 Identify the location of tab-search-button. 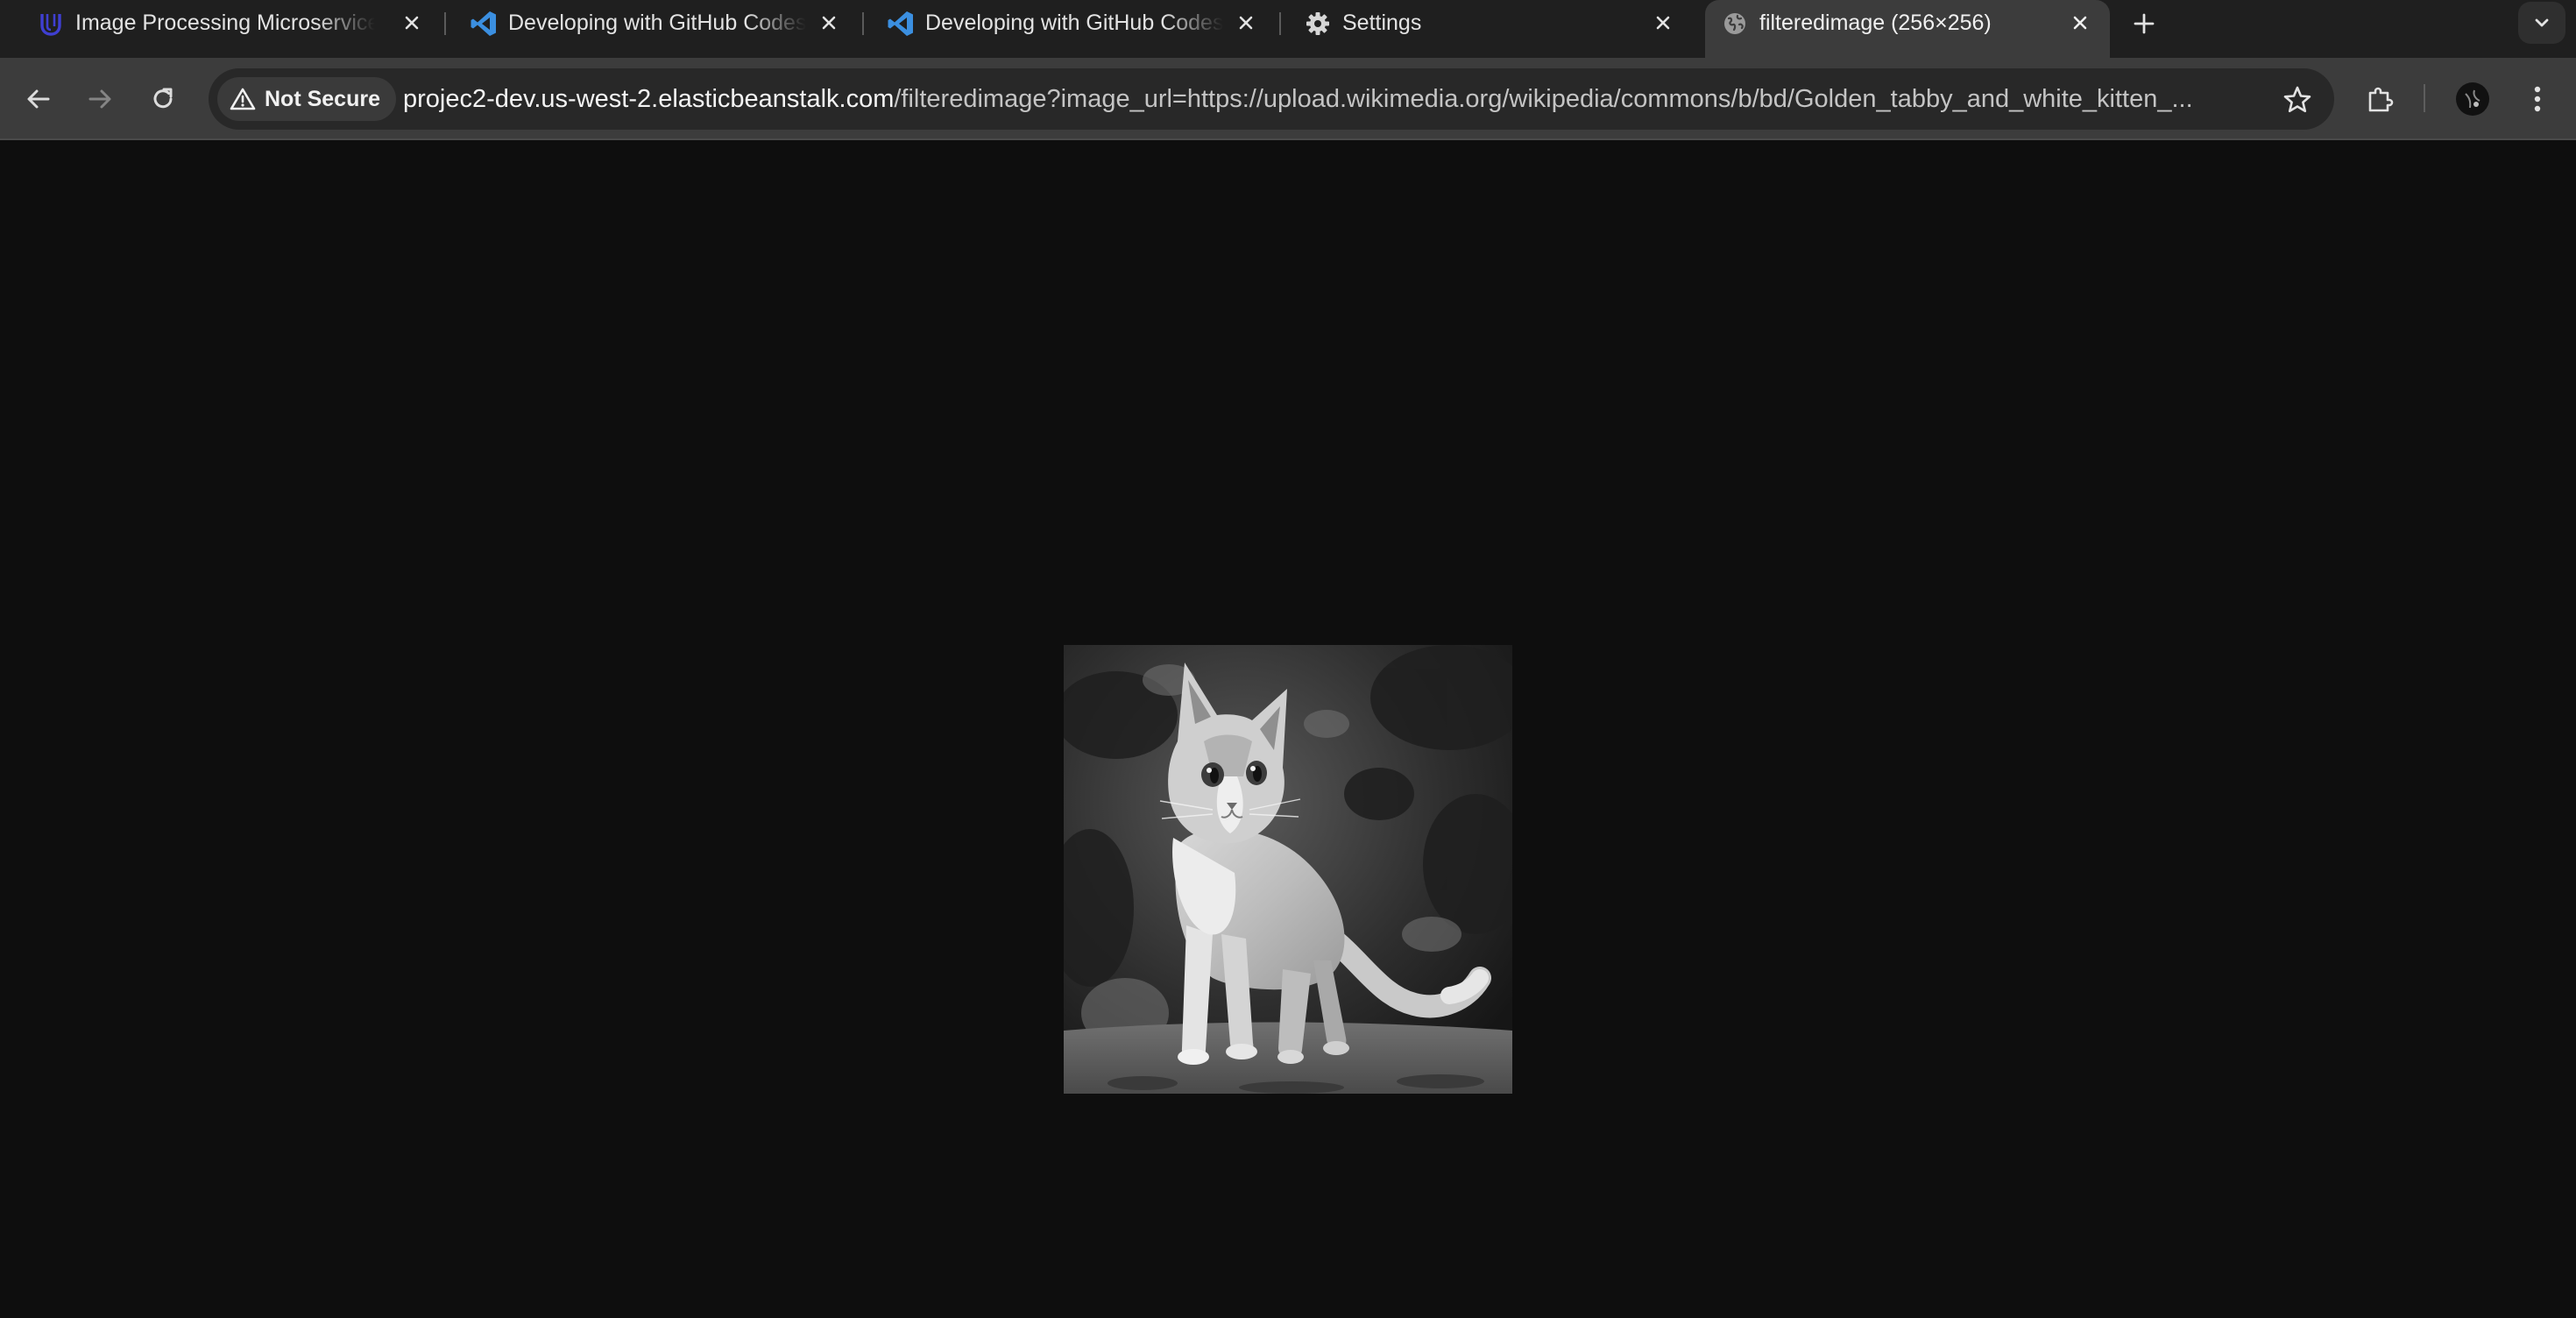
(2541, 23).